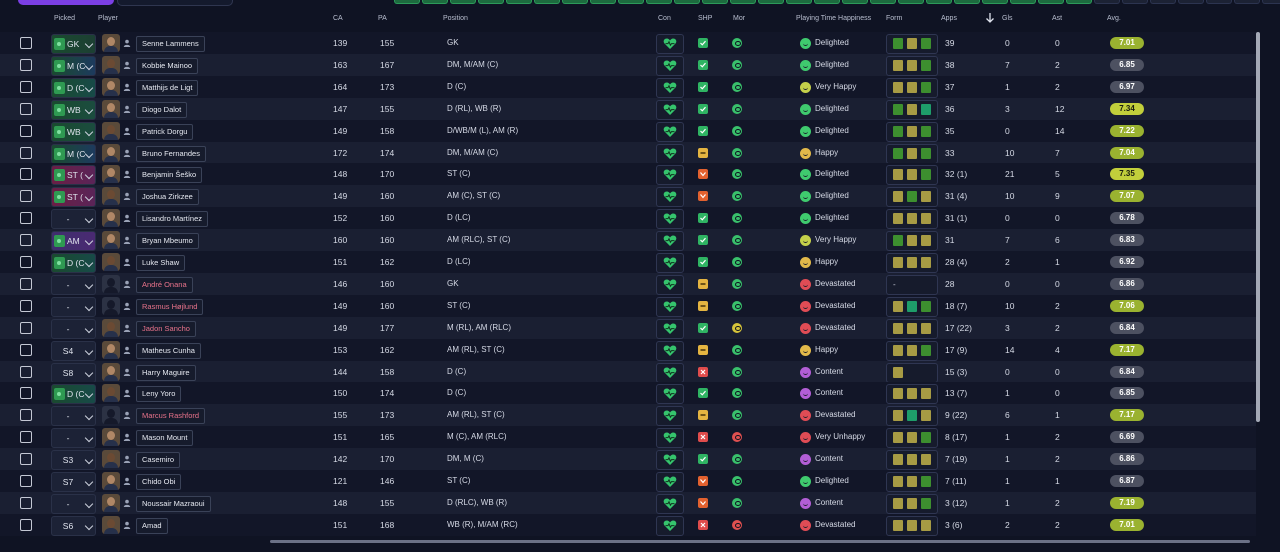 The image size is (1280, 552). Describe the element at coordinates (162, 109) in the screenshot. I see `player-name-link: Diogo Dalot` at that location.